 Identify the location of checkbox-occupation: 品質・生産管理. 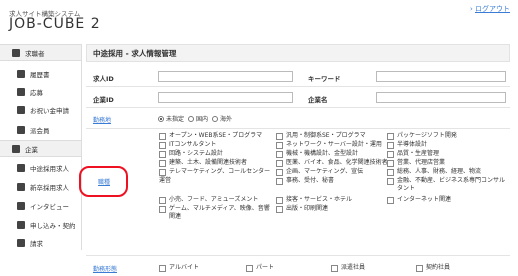
(413, 154).